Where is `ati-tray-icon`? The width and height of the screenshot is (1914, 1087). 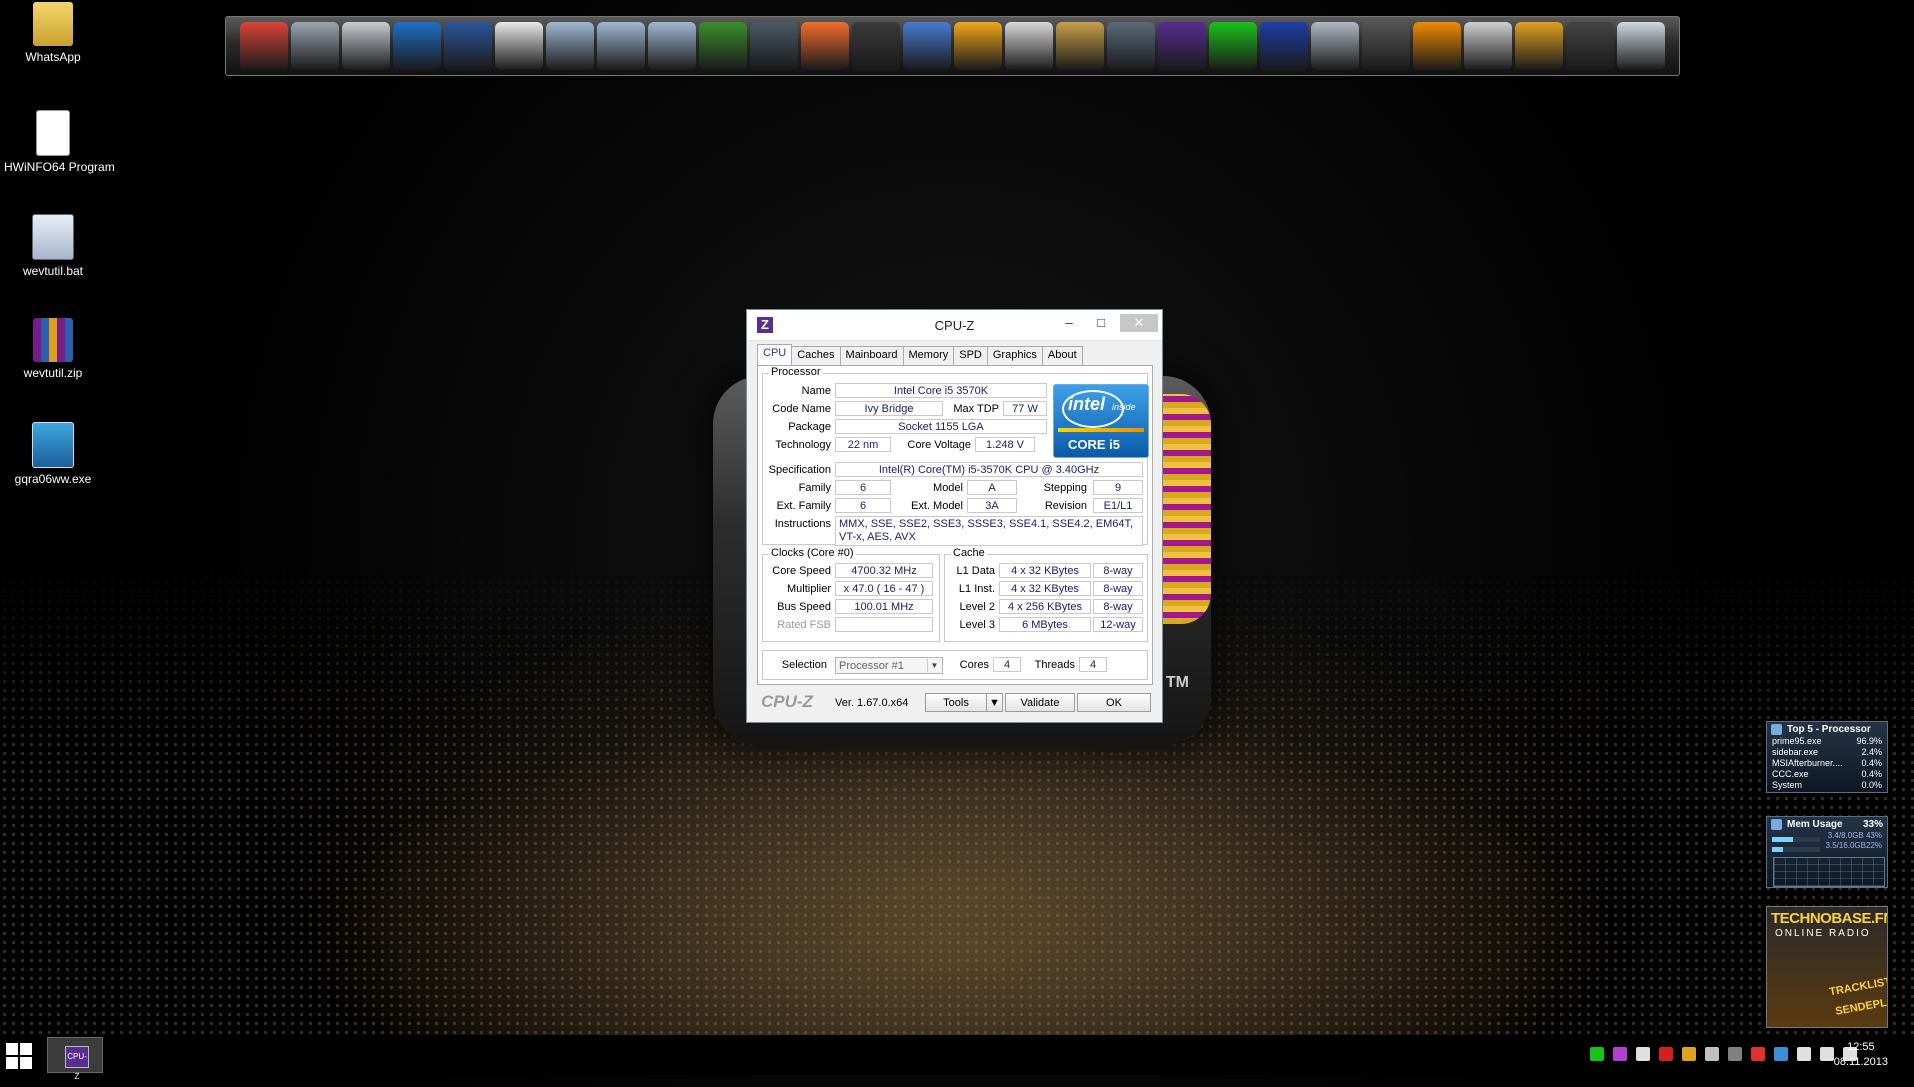
ati-tray-icon is located at coordinates (1666, 1054).